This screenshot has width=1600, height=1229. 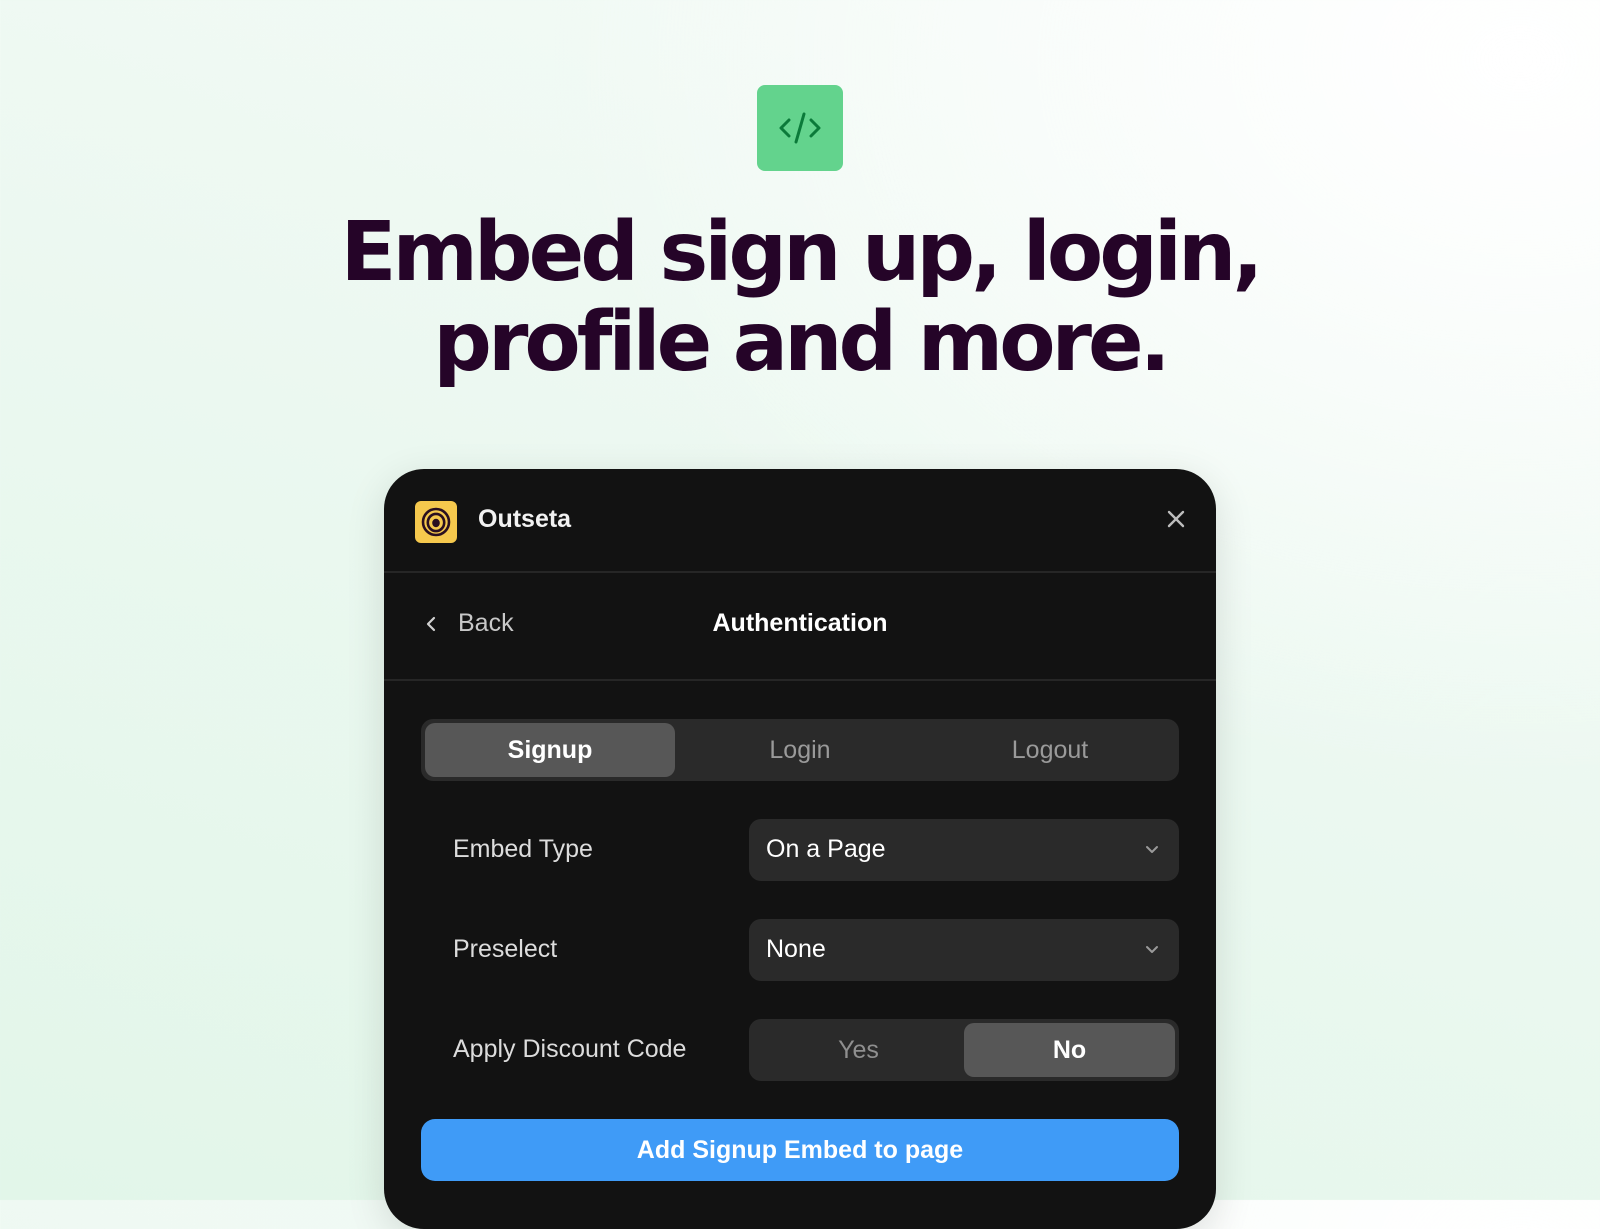 I want to click on discount-no-option: No, so click(x=1069, y=1050).